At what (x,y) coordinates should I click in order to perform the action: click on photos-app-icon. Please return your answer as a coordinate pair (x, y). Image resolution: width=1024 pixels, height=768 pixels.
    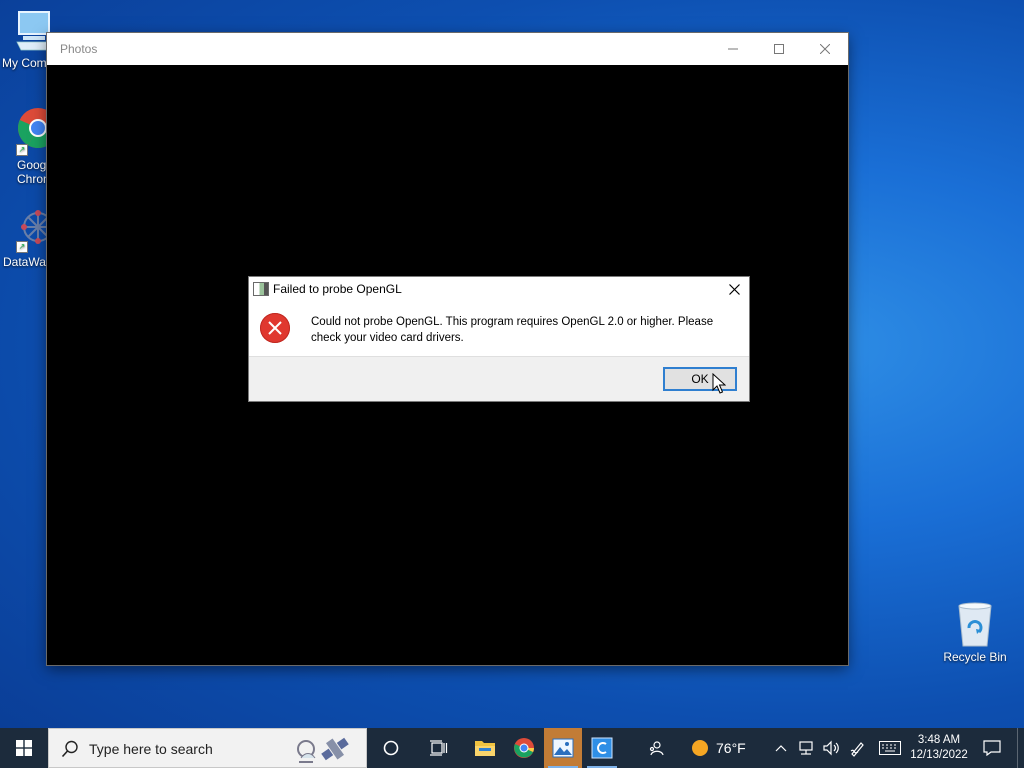
    Looking at the image, I should click on (563, 748).